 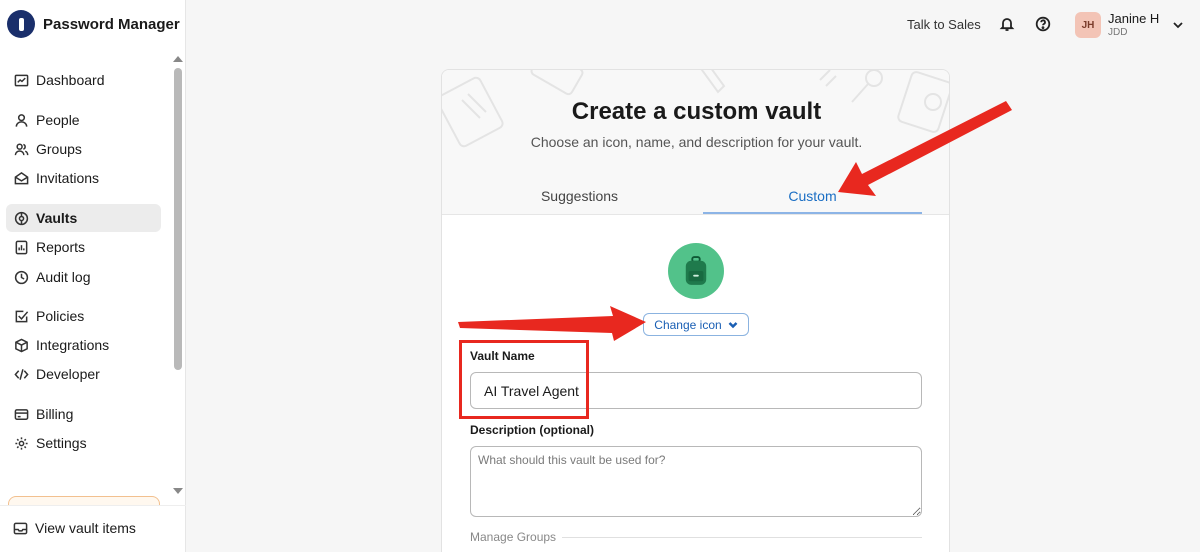 What do you see at coordinates (21, 149) in the screenshot?
I see `groups-icon` at bounding box center [21, 149].